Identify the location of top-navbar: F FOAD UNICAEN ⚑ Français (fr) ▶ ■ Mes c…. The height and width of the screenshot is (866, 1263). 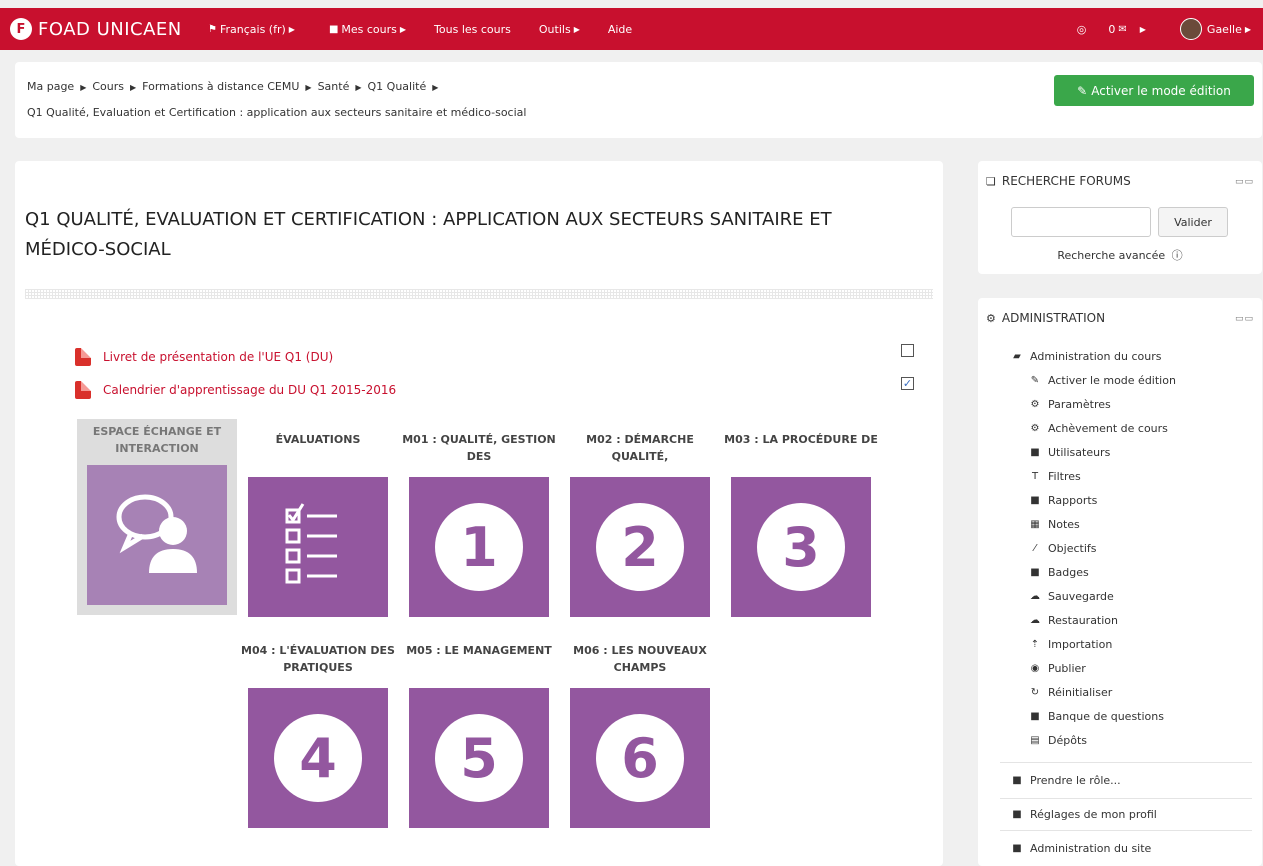
(631, 29).